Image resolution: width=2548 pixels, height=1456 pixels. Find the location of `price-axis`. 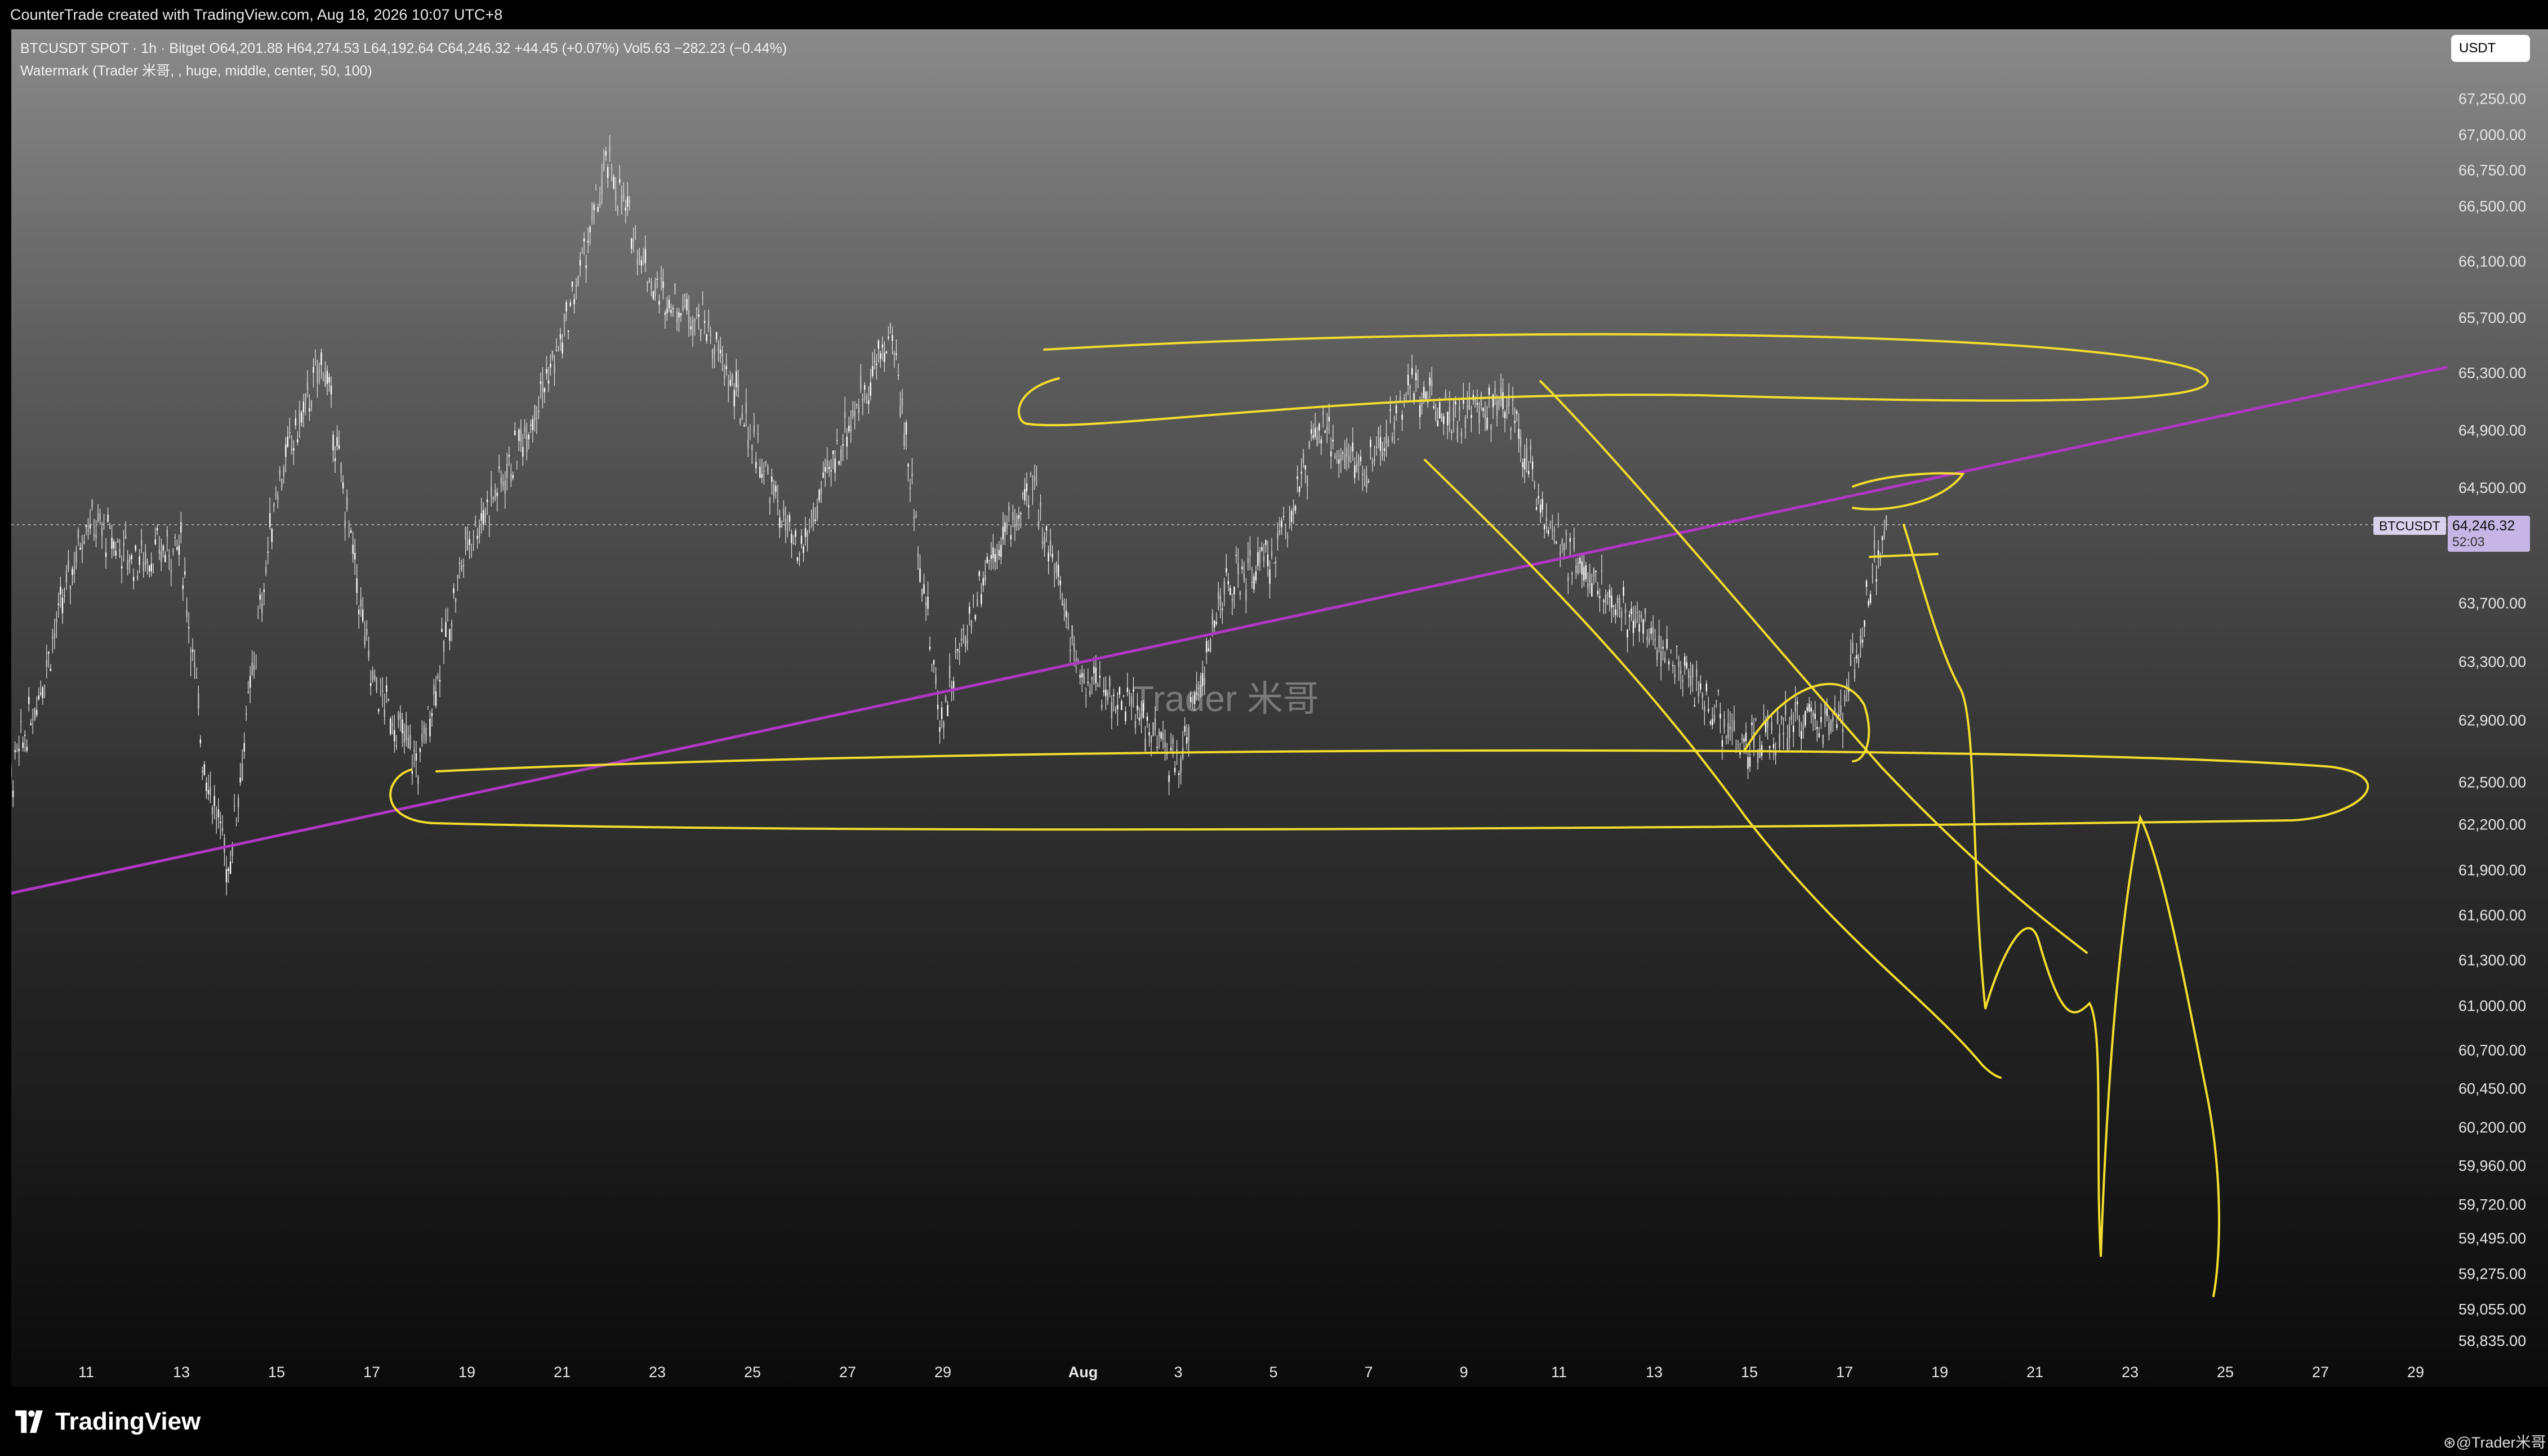

price-axis is located at coordinates (2497, 708).